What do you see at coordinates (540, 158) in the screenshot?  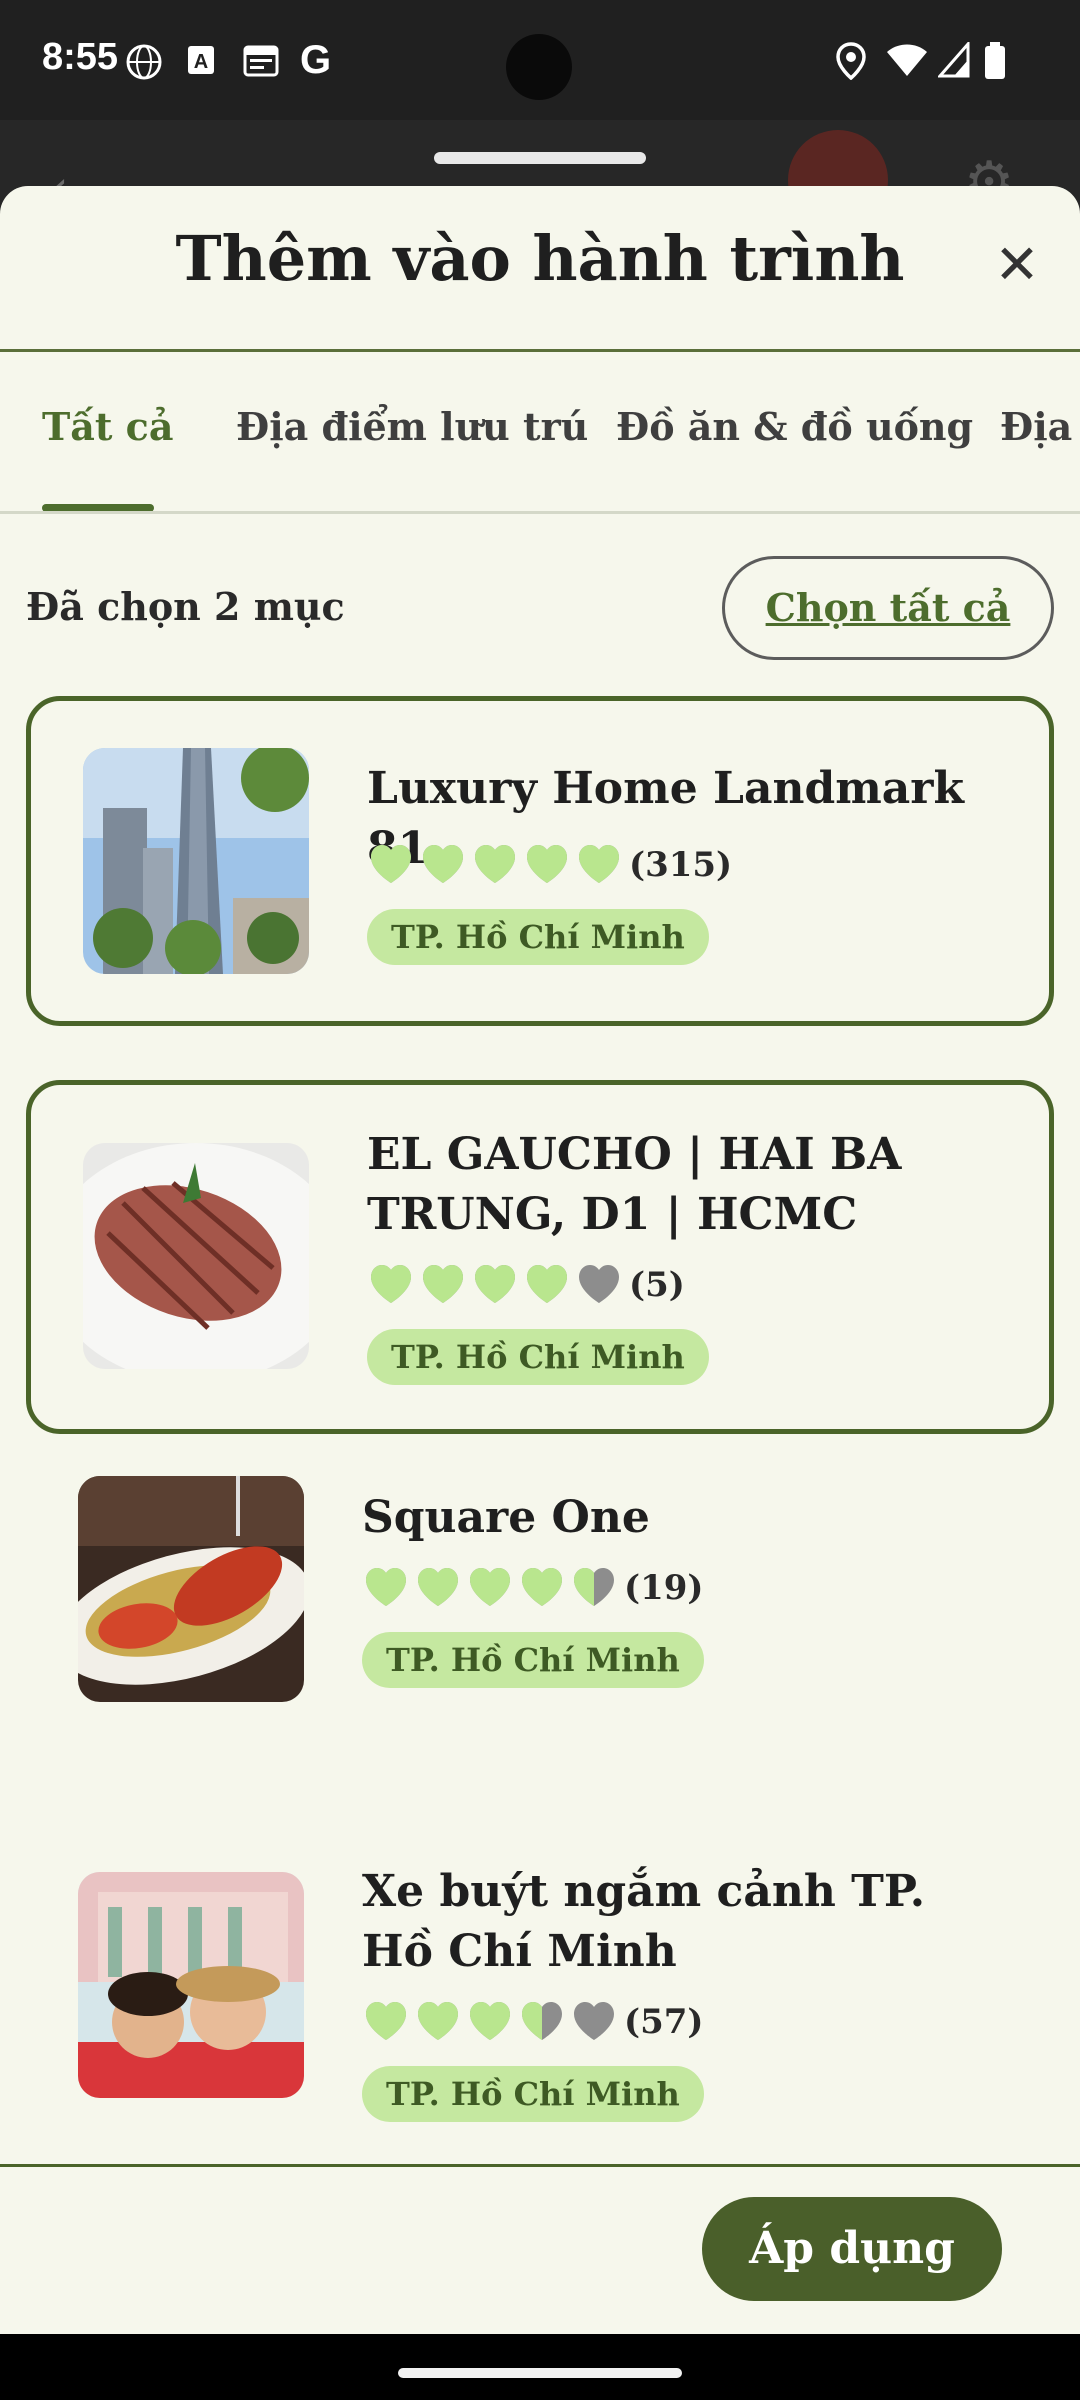 I see `sheet-drag-handle` at bounding box center [540, 158].